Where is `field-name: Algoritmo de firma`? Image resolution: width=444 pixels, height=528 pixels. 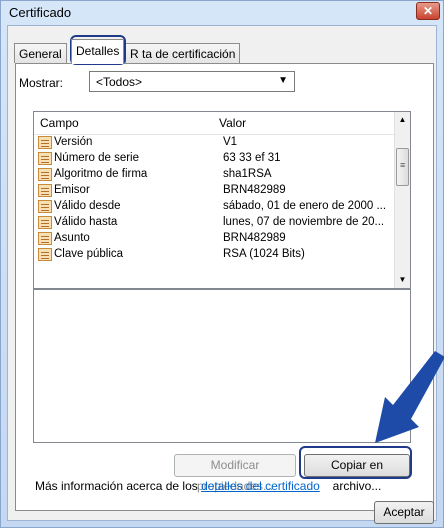
field-name: Algoritmo de firma is located at coordinates (101, 174).